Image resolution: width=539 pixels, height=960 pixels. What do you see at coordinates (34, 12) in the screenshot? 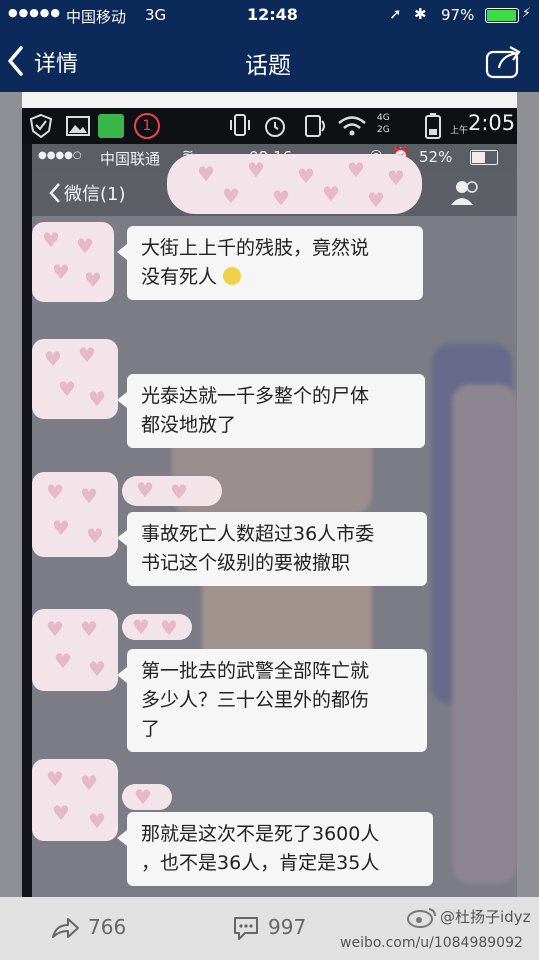
I see `signal-dots-icon: ●●●●●` at bounding box center [34, 12].